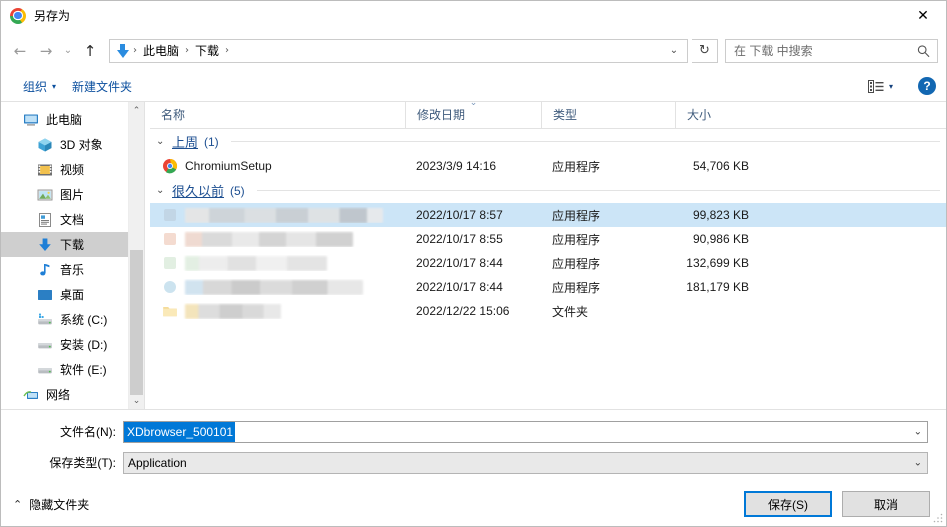  I want to click on table-row: 2022/10/17 8:55 应用程序 90,986 KB, so click(548, 239).